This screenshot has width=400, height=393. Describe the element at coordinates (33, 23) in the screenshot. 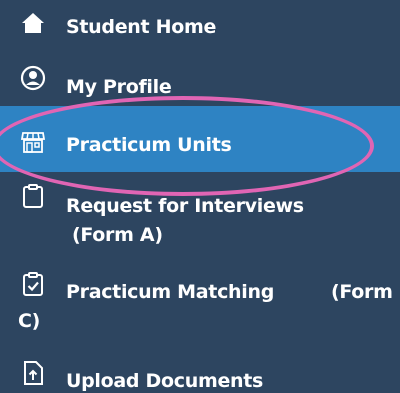

I see `home-icon` at that location.